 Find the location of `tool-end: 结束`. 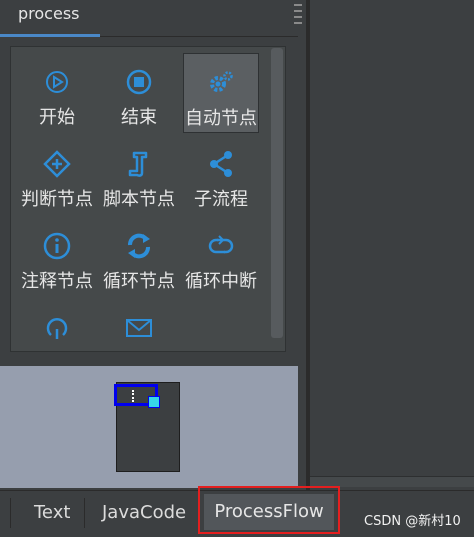

tool-end: 结束 is located at coordinates (139, 93).